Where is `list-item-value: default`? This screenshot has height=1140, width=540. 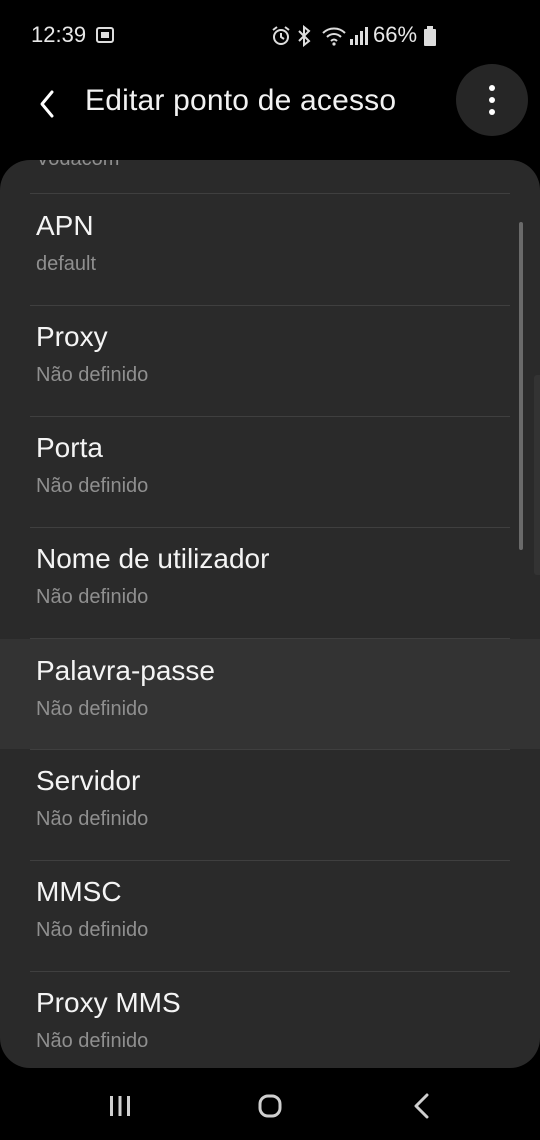
list-item-value: default is located at coordinates (66, 264).